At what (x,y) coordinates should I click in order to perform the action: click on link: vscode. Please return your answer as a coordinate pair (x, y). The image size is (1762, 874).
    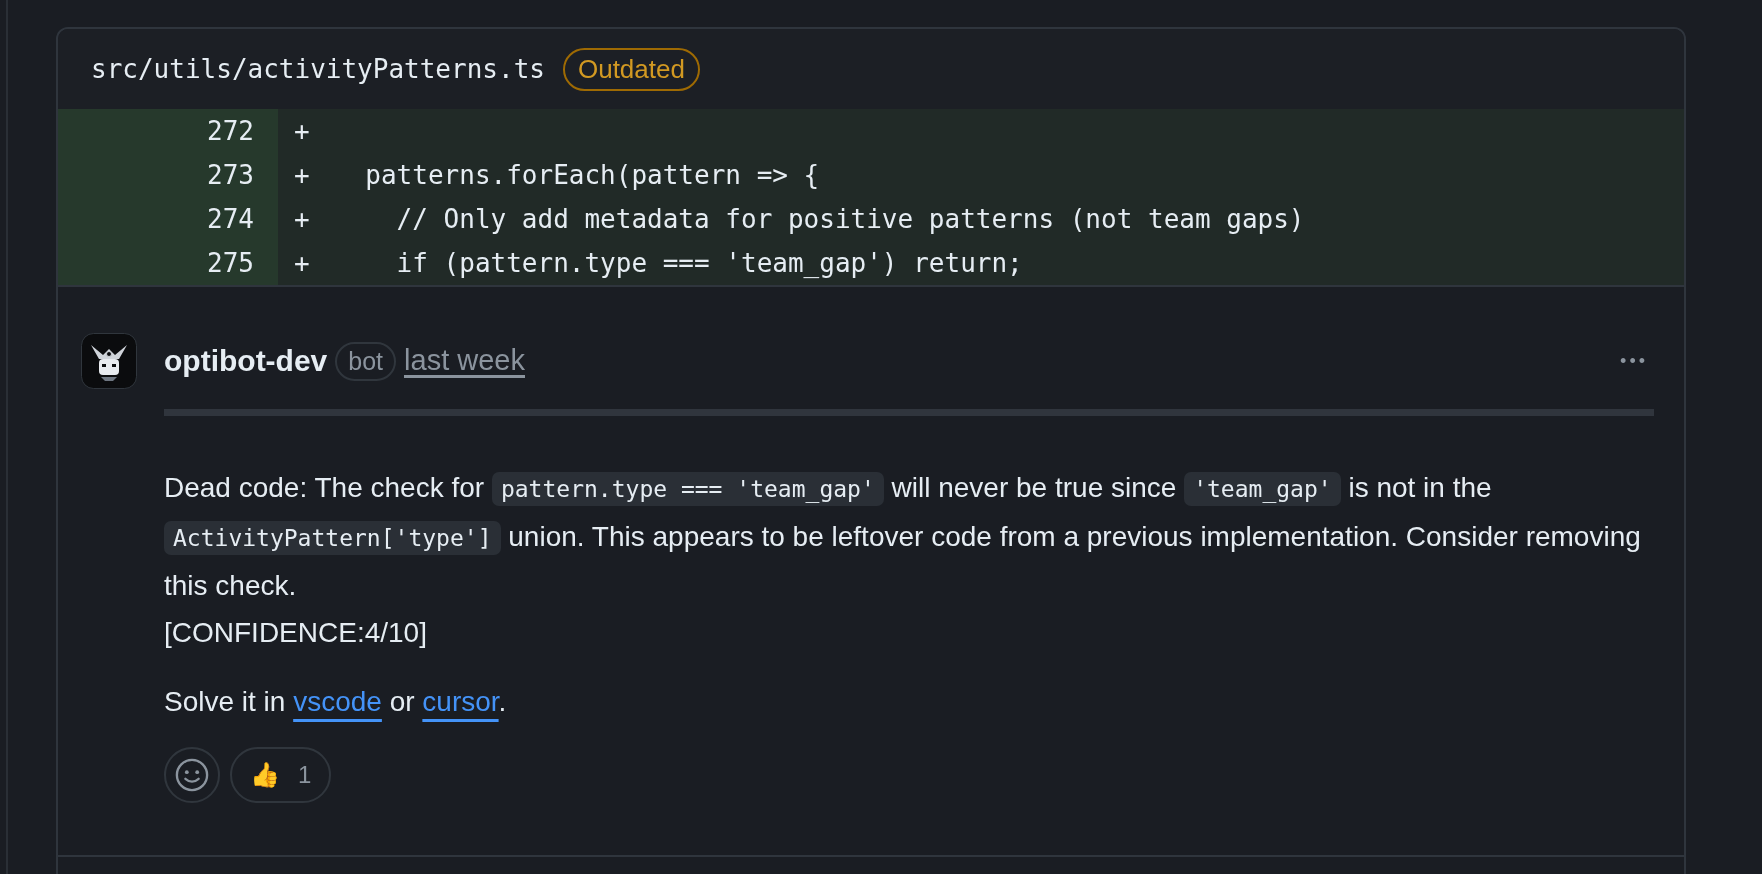
    Looking at the image, I should click on (337, 701).